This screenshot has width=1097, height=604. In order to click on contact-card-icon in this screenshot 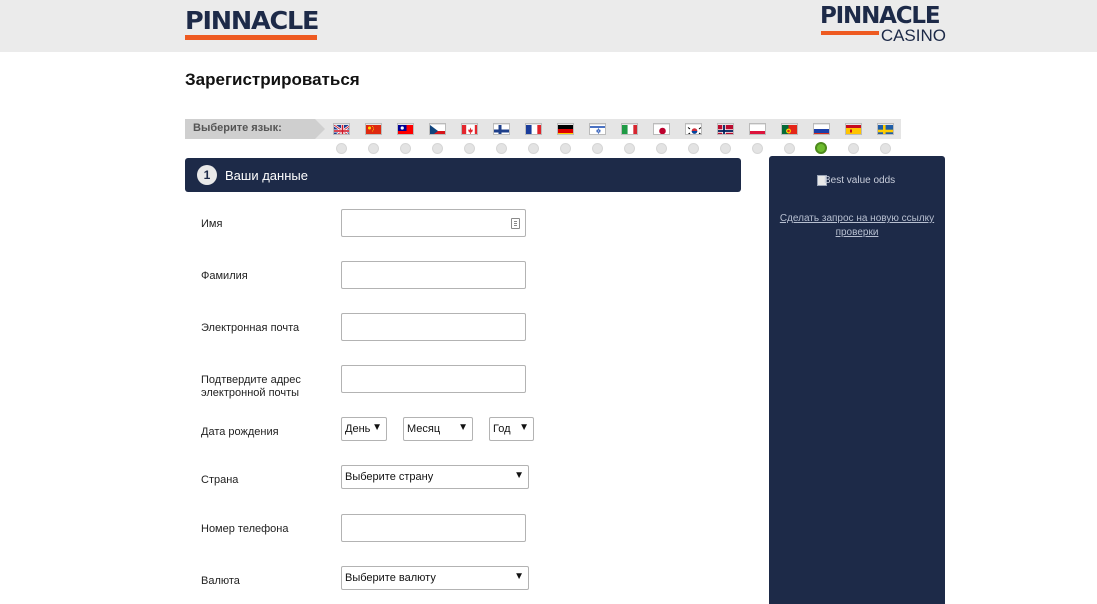, I will do `click(515, 223)`.